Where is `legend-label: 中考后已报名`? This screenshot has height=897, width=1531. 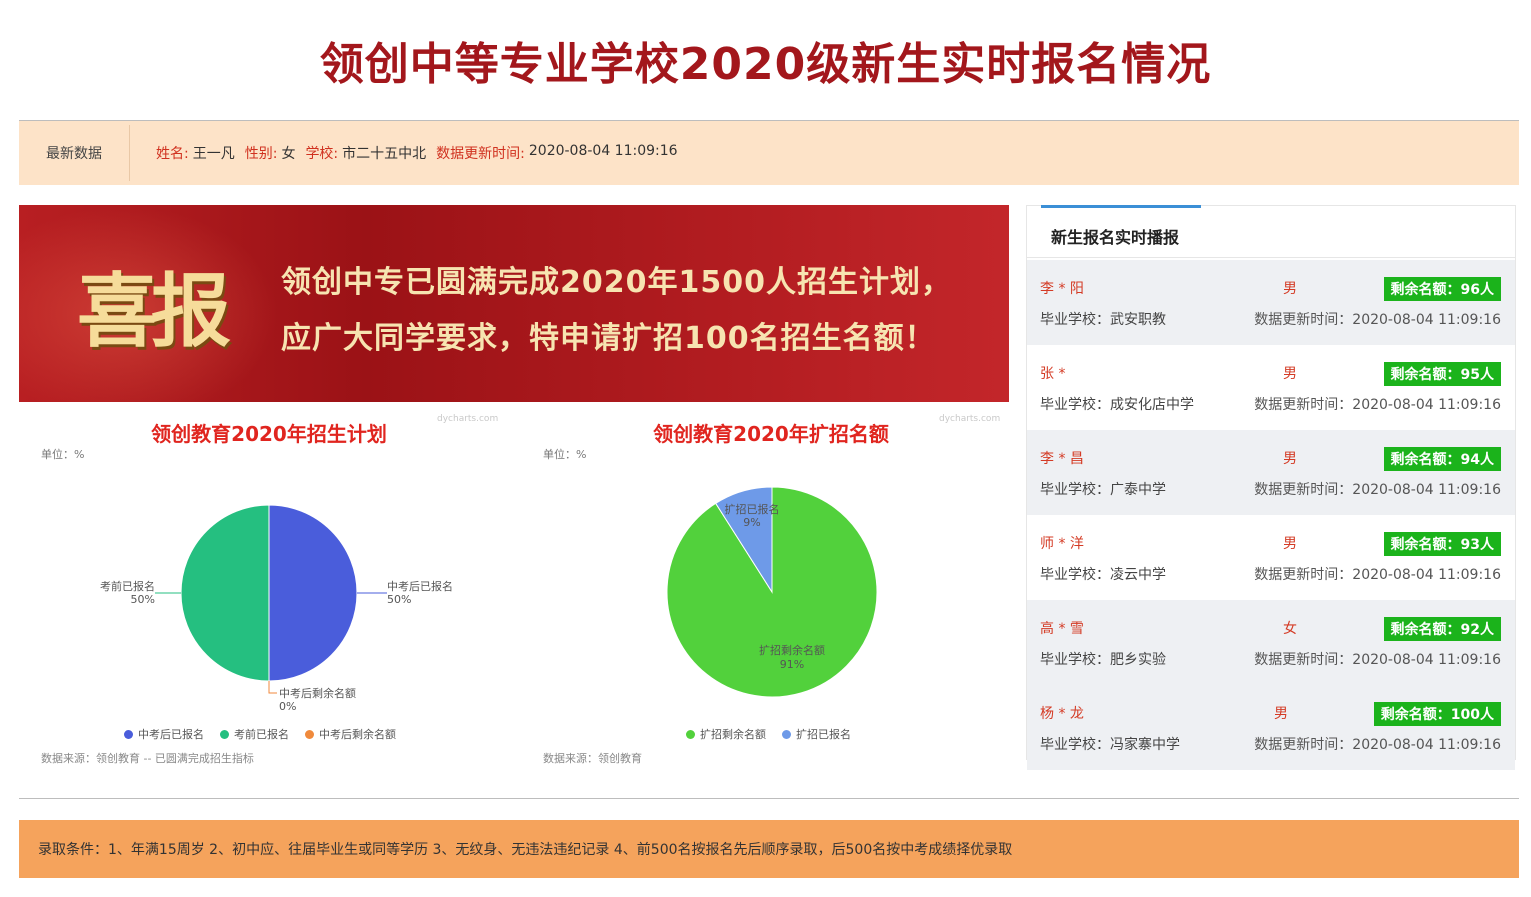
legend-label: 中考后已报名 is located at coordinates (171, 734).